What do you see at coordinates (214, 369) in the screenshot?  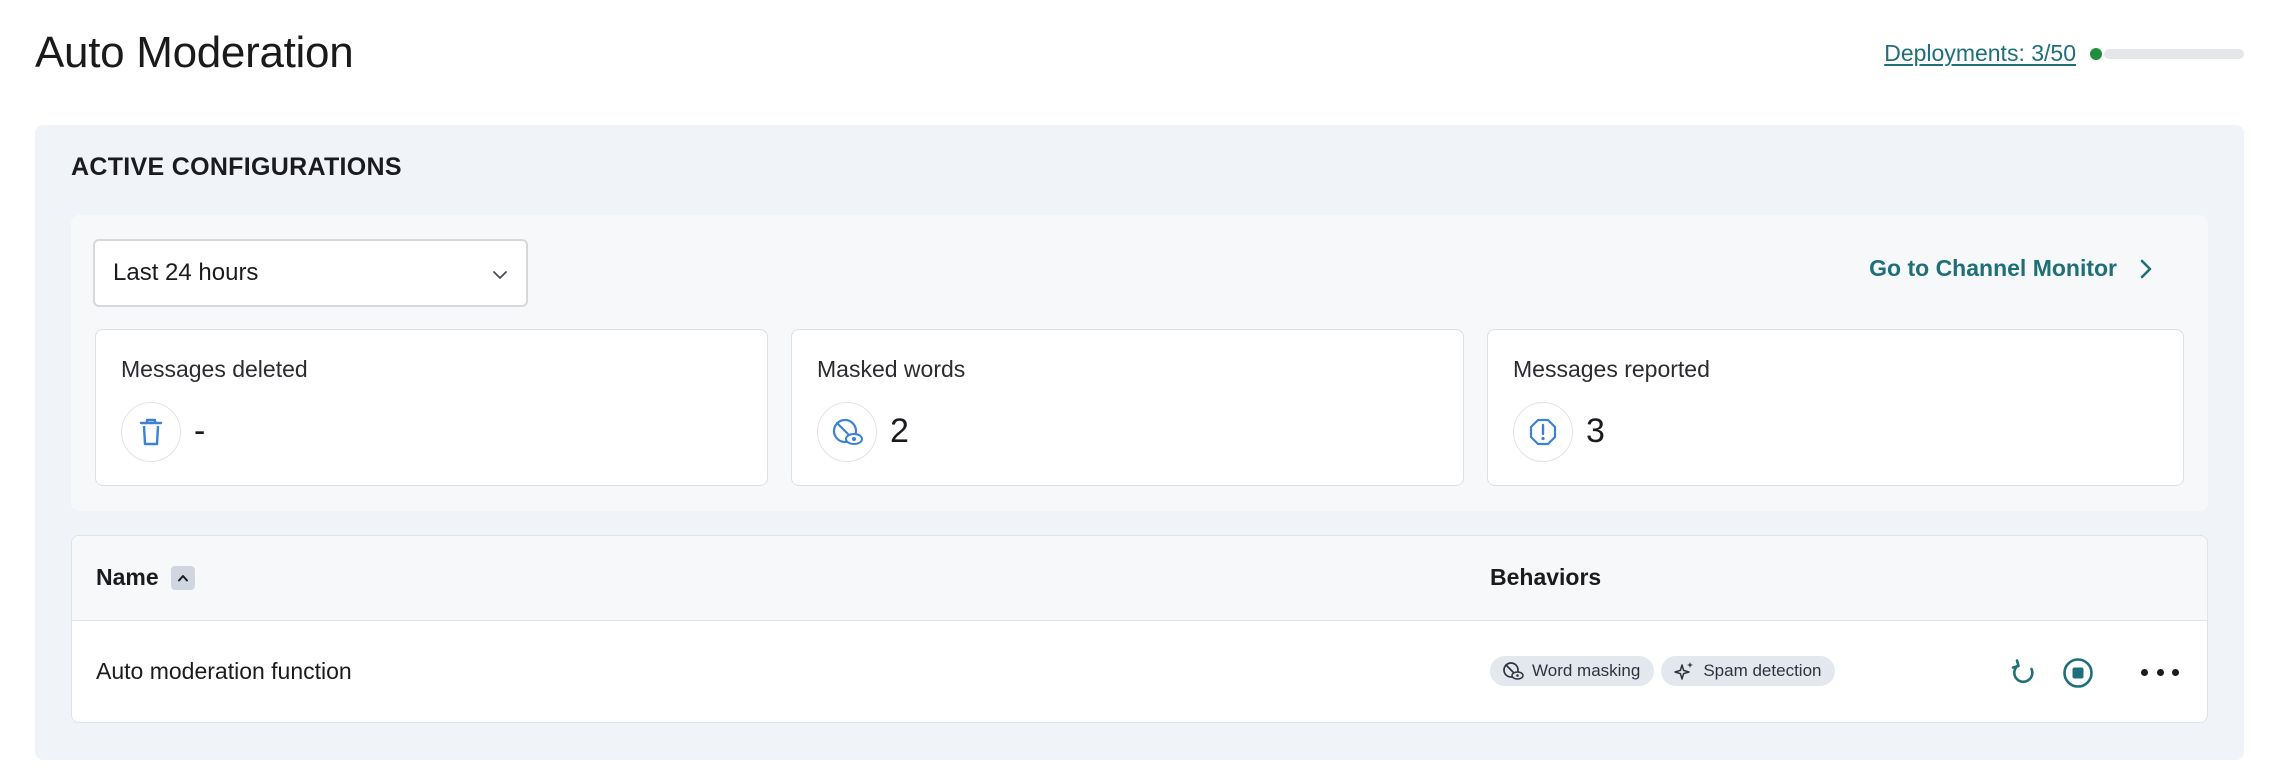 I see `stat-label: Messages deleted` at bounding box center [214, 369].